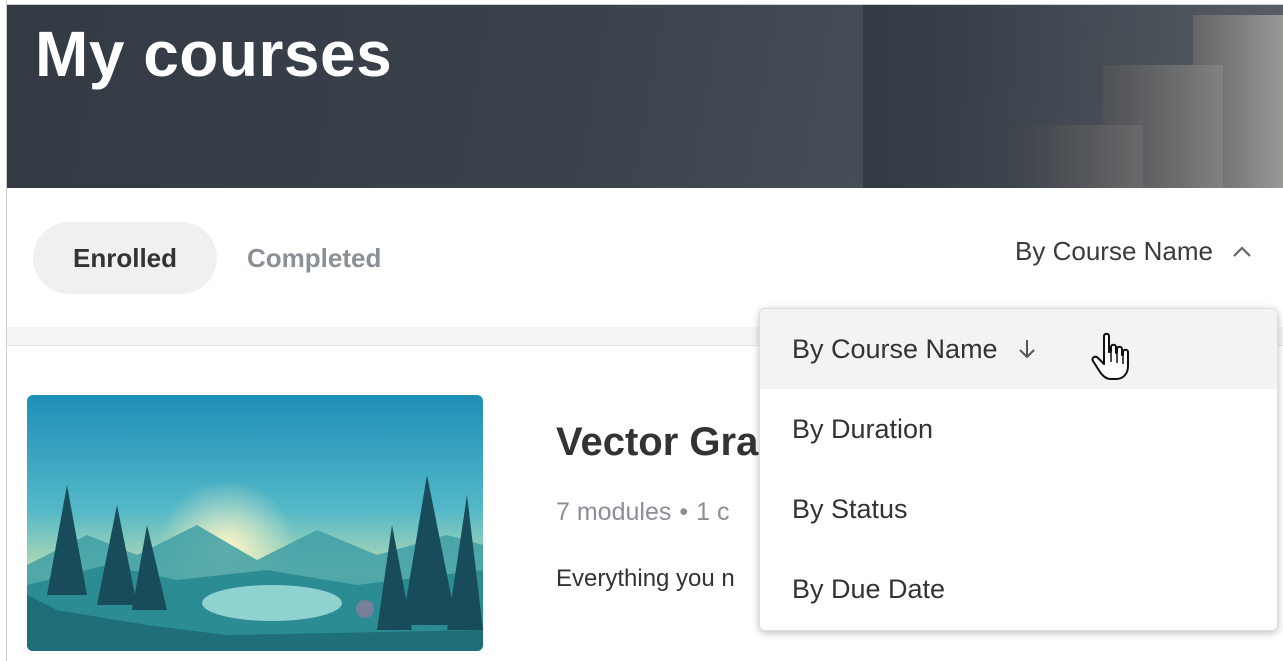 The width and height of the screenshot is (1283, 661). What do you see at coordinates (1018, 509) in the screenshot?
I see `sort-option-status: By Status` at bounding box center [1018, 509].